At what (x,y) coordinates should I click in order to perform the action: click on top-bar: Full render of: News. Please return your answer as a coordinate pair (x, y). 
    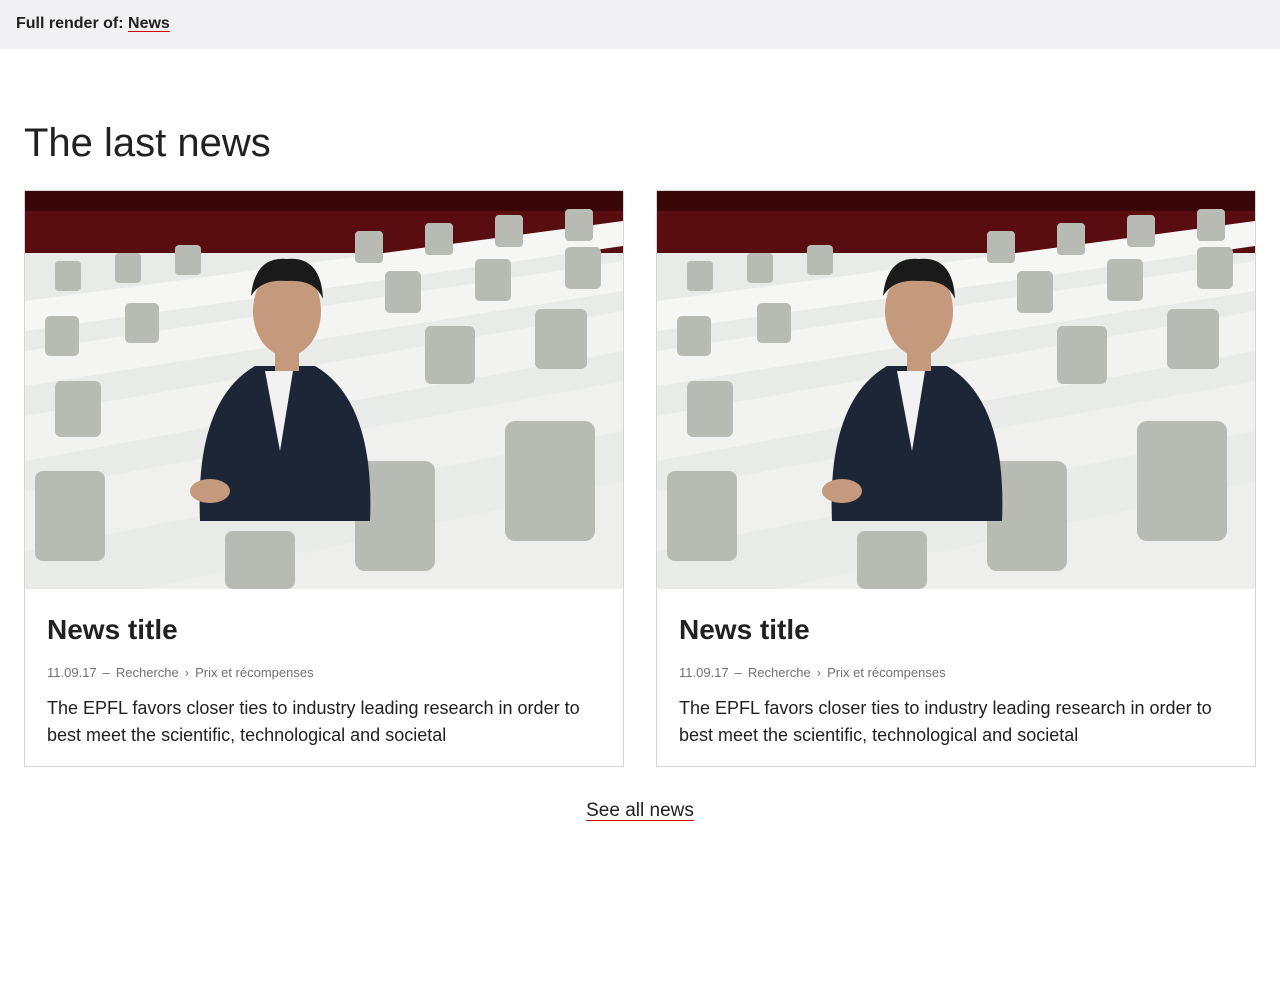
    Looking at the image, I should click on (640, 24).